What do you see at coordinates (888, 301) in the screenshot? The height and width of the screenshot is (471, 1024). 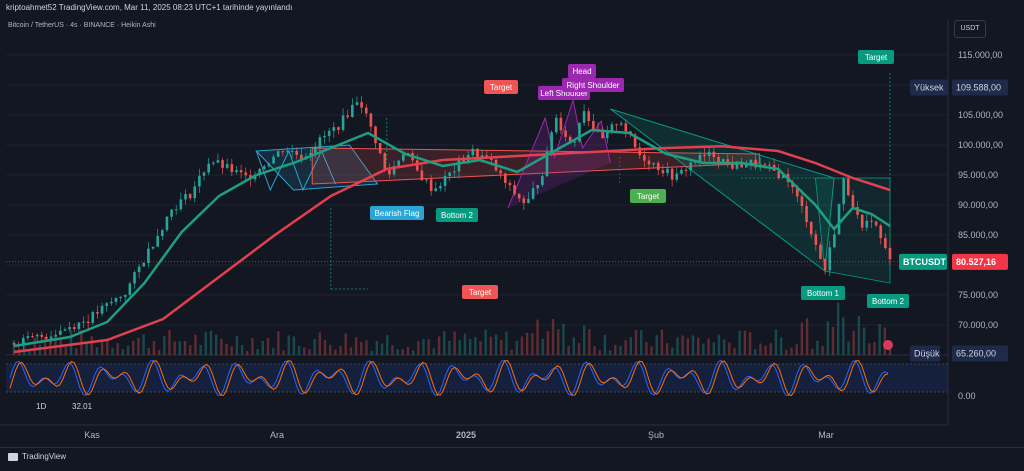 I see `annotation-label-10: Bottom 2` at bounding box center [888, 301].